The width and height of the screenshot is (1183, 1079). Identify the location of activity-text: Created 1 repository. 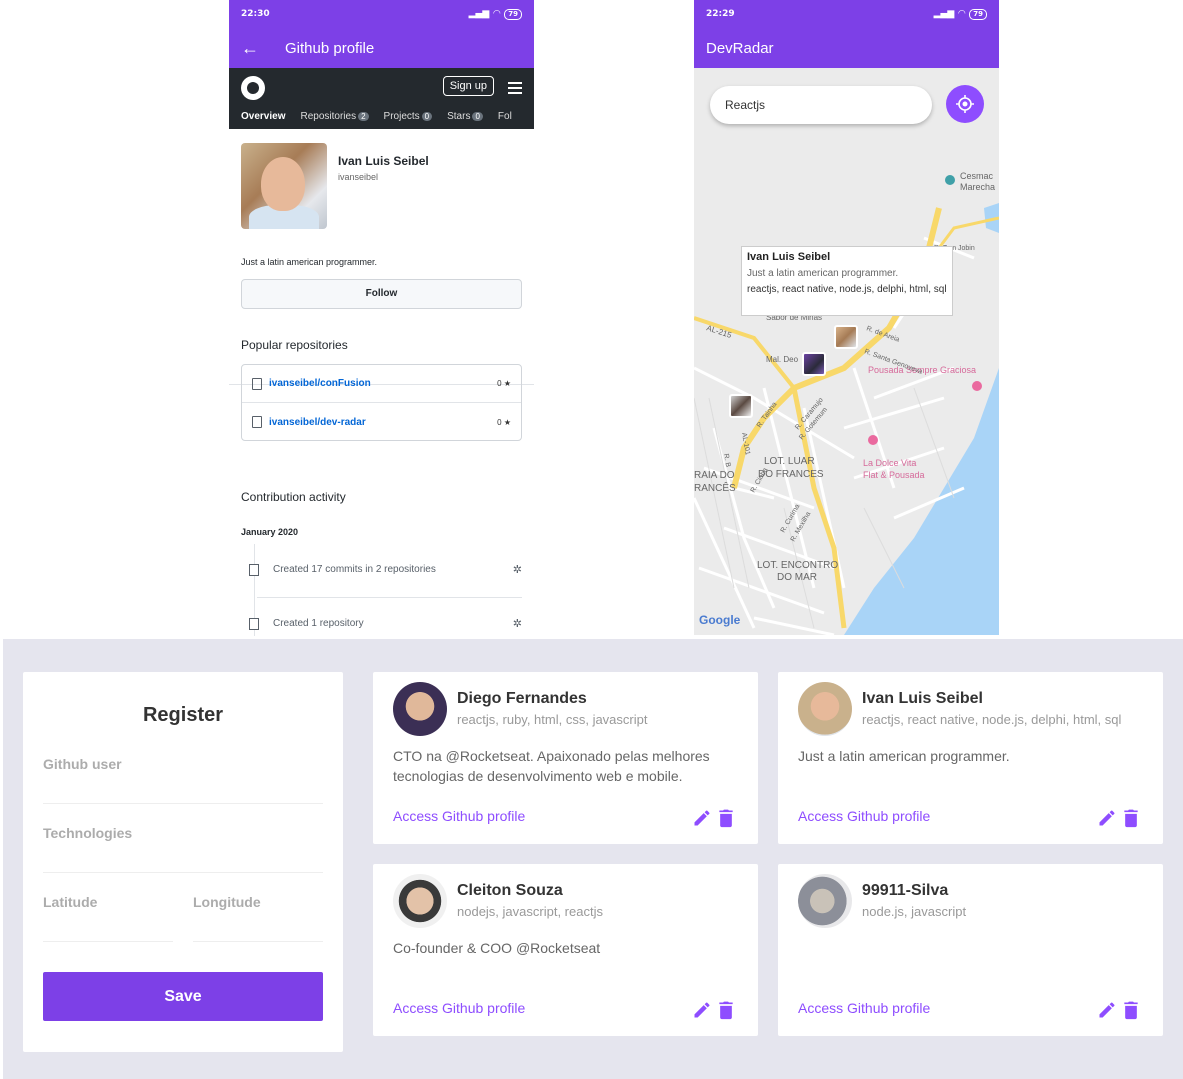
(318, 623).